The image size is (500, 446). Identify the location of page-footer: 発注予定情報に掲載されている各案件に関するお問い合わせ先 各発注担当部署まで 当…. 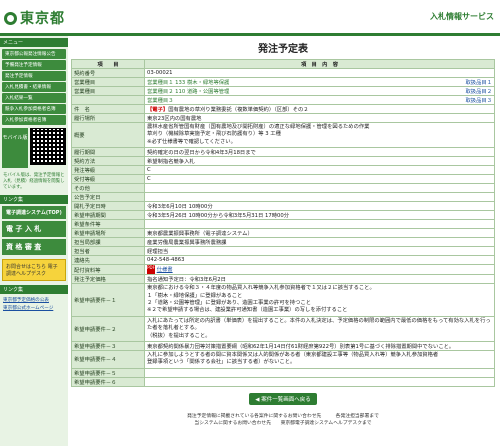
(283, 420).